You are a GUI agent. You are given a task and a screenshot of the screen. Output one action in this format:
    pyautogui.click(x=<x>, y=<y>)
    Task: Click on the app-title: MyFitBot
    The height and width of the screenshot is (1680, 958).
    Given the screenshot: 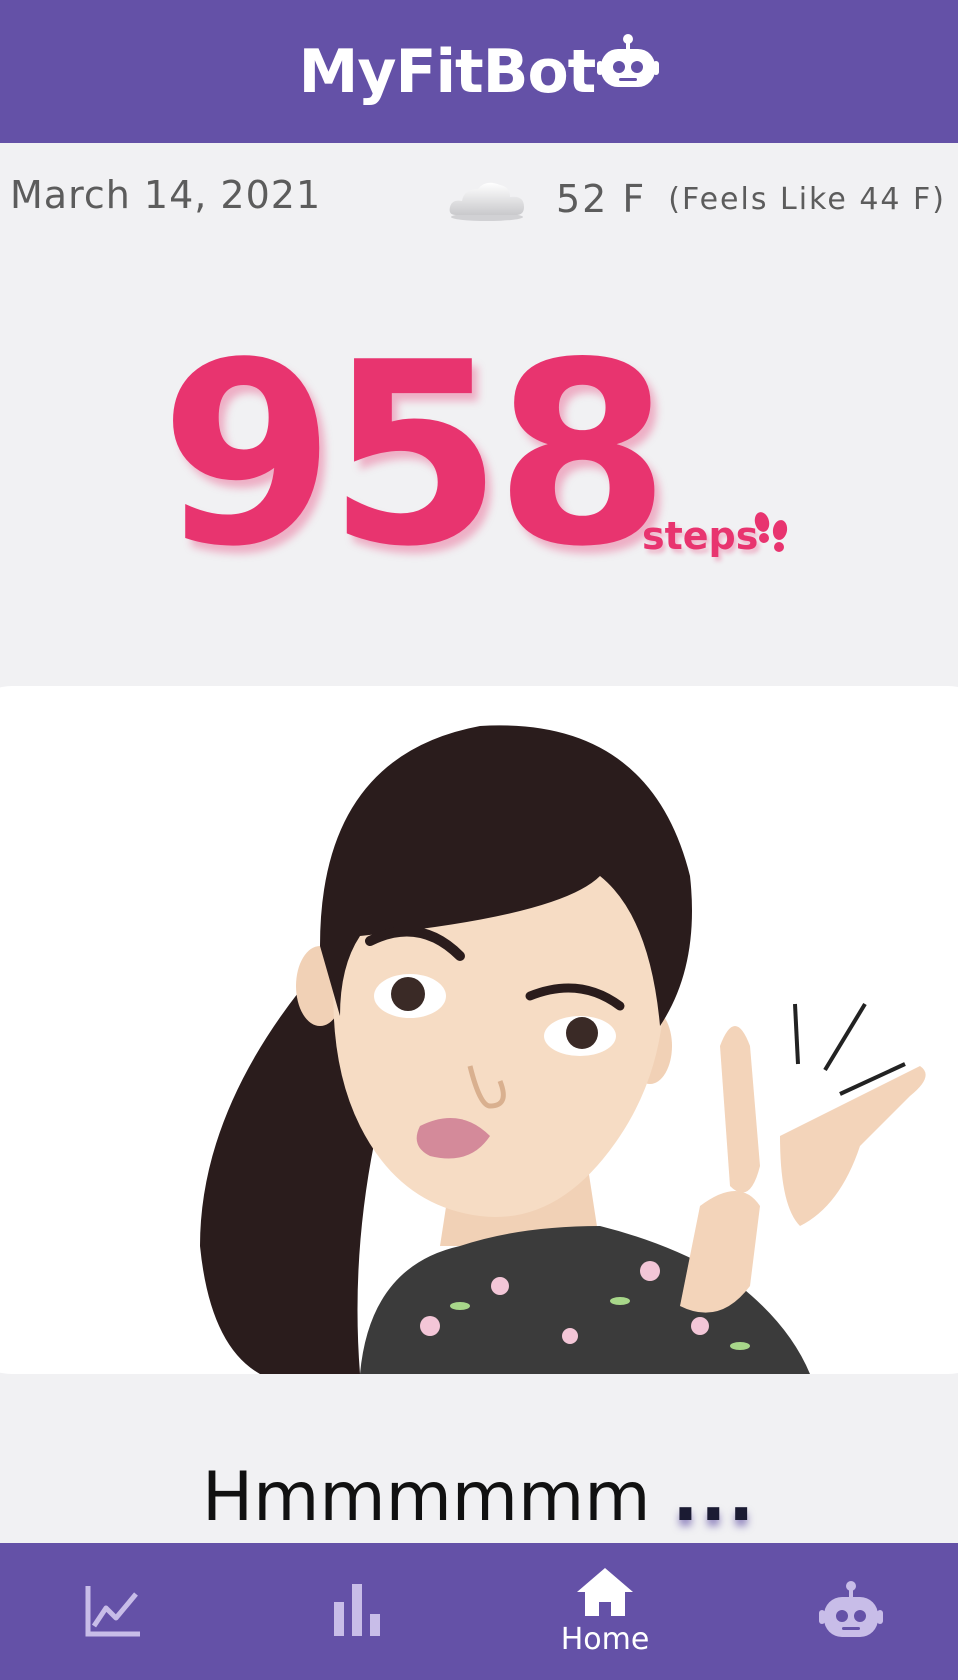 What is the action you would take?
    pyautogui.click(x=479, y=70)
    